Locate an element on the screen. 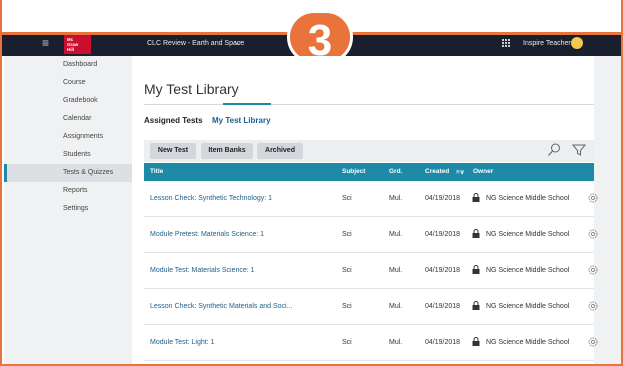  test-title-link: Module Test: Light: 1 is located at coordinates (182, 342).